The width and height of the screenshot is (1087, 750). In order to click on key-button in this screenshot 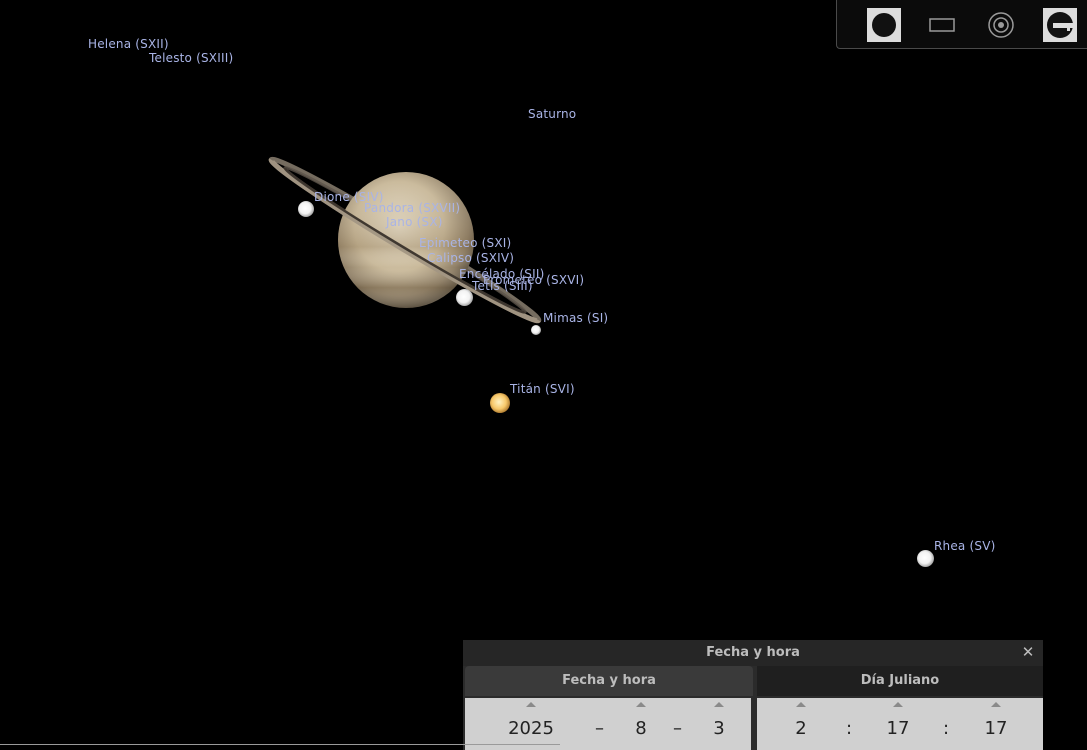, I will do `click(1060, 25)`.